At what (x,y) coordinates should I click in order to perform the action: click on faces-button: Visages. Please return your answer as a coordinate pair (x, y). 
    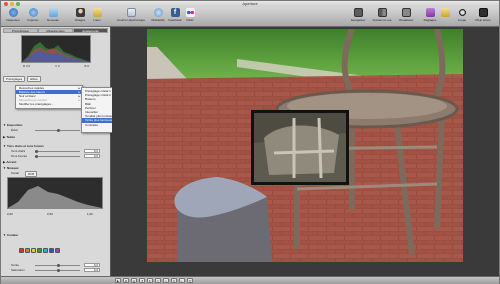
    Looking at the image, I should click on (80, 17).